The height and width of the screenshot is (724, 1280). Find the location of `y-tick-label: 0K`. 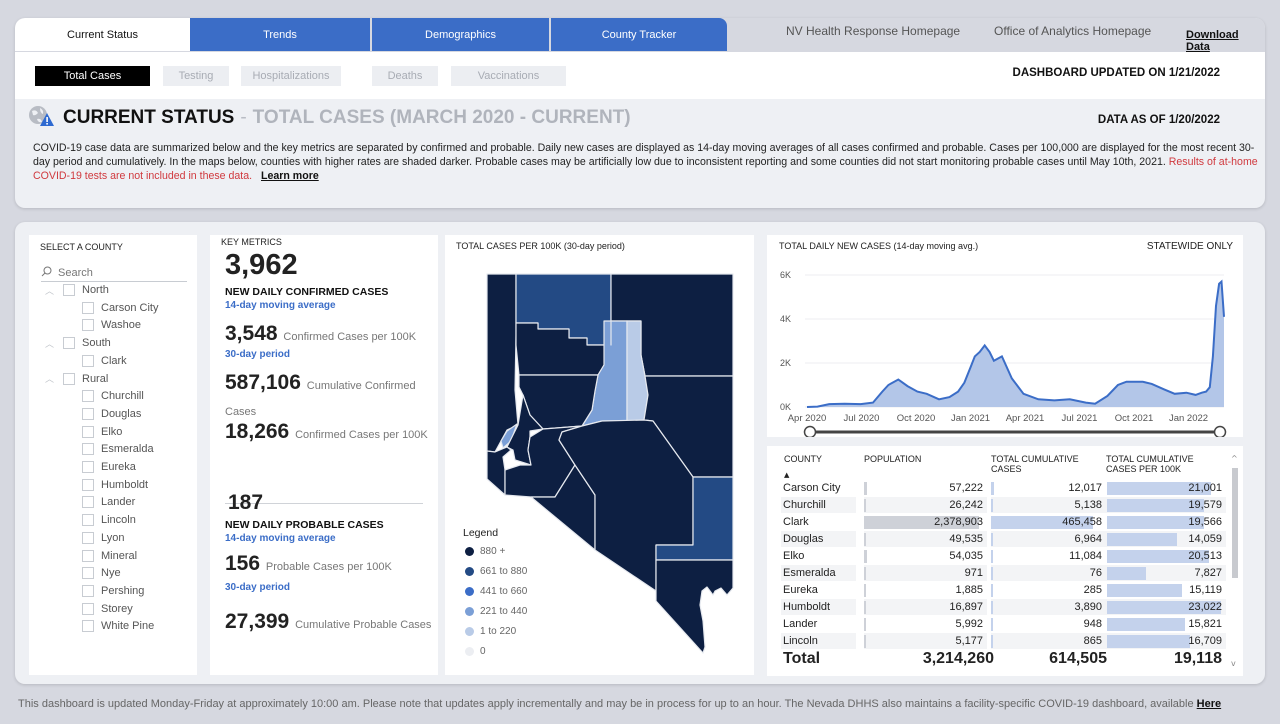

y-tick-label: 0K is located at coordinates (785, 407).